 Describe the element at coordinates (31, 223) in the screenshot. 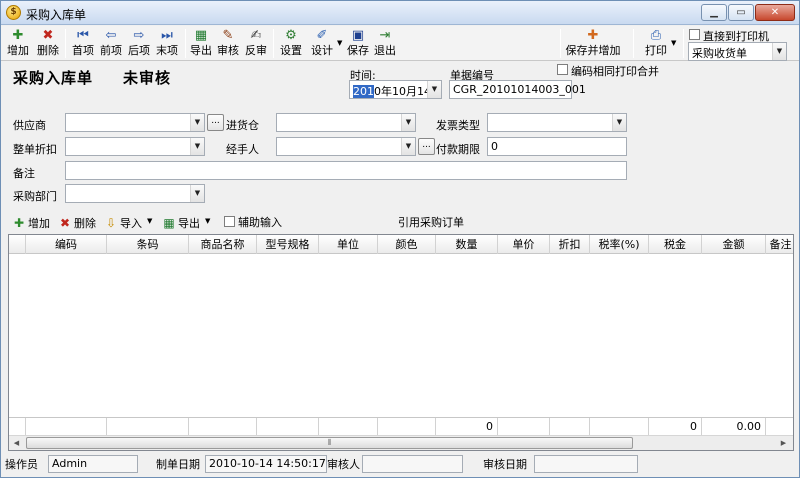

I see `detail-add-button: ✚ 增加` at that location.